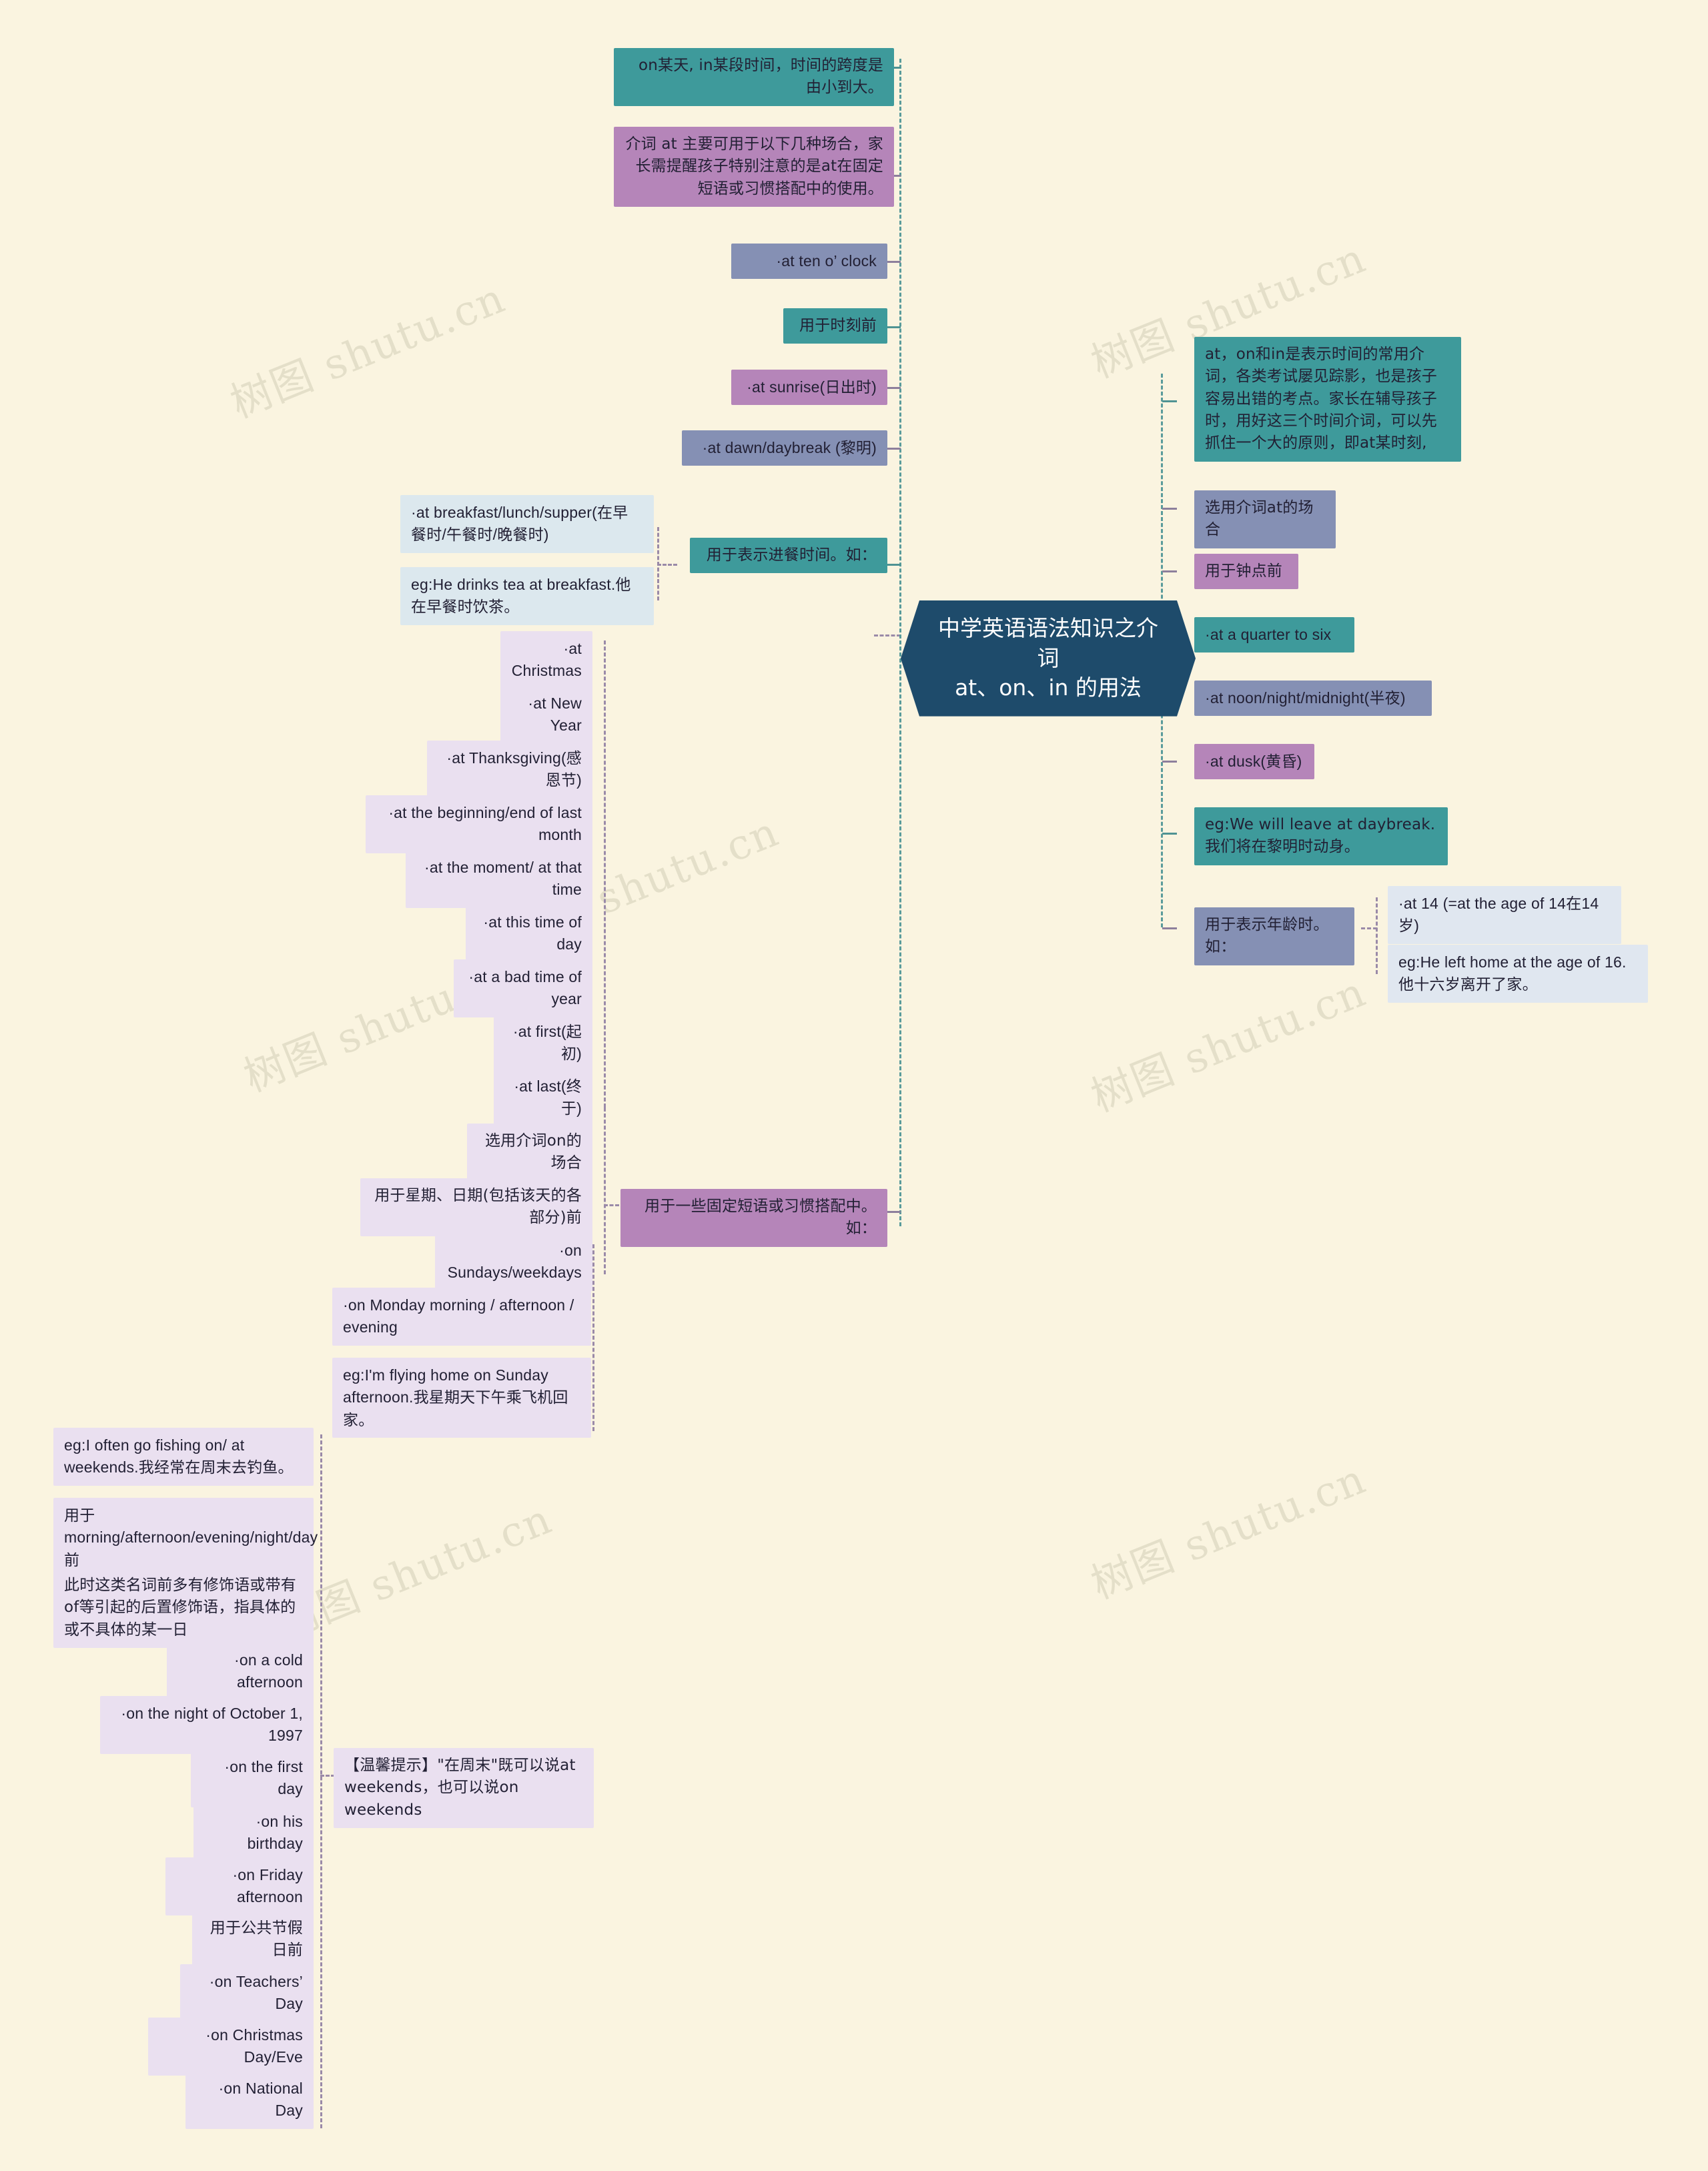 The image size is (1708, 2171). Describe the element at coordinates (1274, 635) in the screenshot. I see `node-at-quarter-to-six: ·at a quarter to six` at that location.